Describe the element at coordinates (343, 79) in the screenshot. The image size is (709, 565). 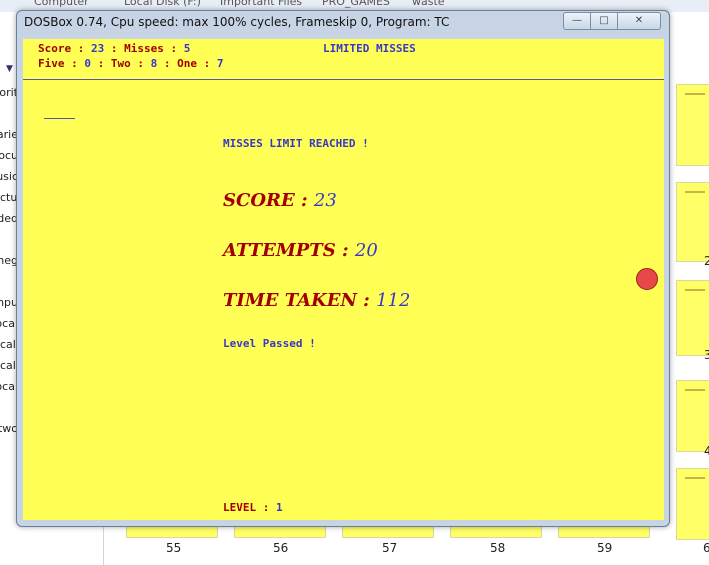
I see `header-divider` at that location.